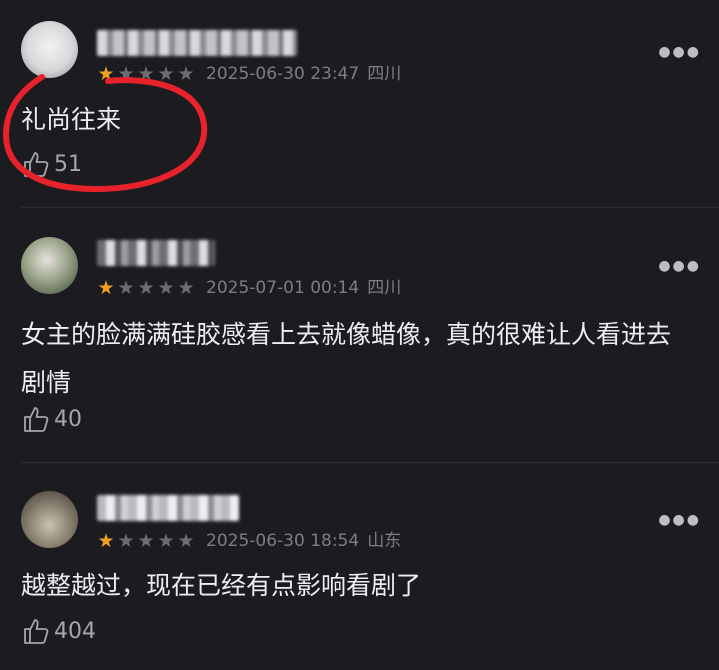 This screenshot has height=670, width=719. I want to click on comment-meta: ★ ★ ★ ★ ★ 2025-07-01 00:14 四川, so click(248, 288).